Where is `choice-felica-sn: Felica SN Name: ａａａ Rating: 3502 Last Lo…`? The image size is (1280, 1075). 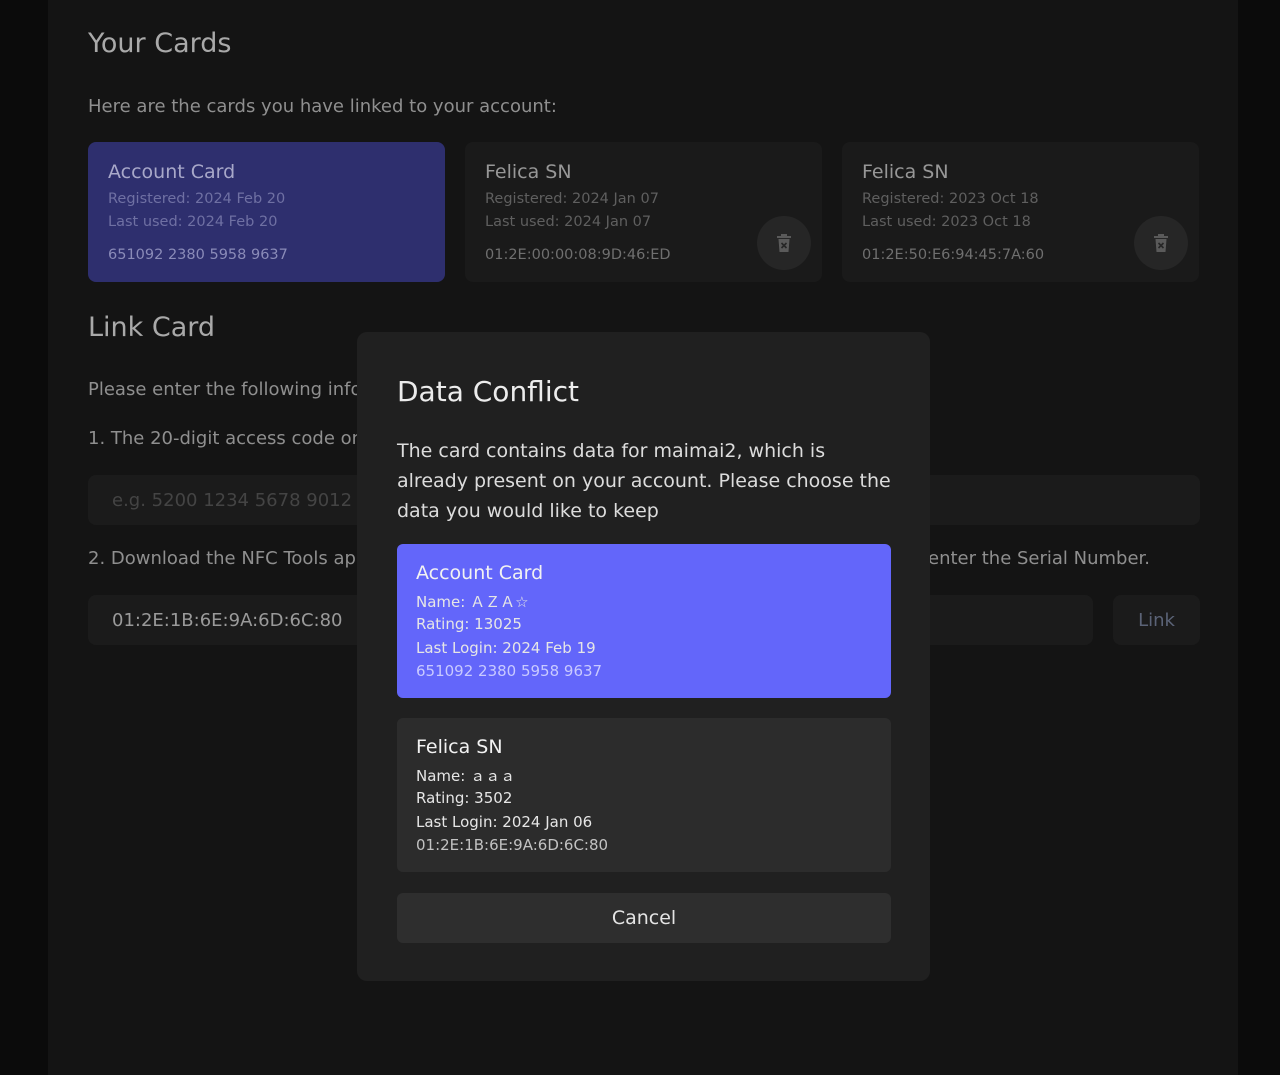 choice-felica-sn: Felica SN Name: ａａａ Rating: 3502 Last Lo… is located at coordinates (644, 795).